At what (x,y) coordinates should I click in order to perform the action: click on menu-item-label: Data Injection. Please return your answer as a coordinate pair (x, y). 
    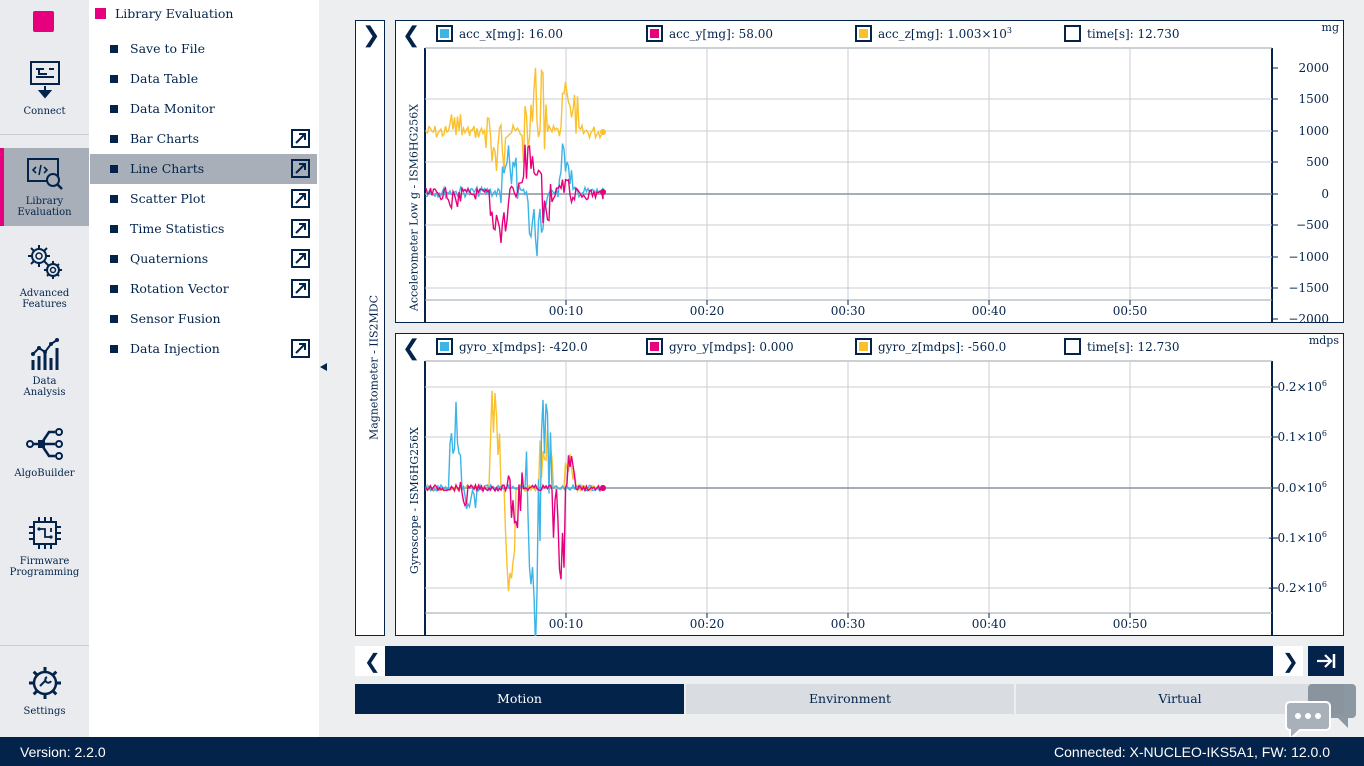
    Looking at the image, I should click on (175, 348).